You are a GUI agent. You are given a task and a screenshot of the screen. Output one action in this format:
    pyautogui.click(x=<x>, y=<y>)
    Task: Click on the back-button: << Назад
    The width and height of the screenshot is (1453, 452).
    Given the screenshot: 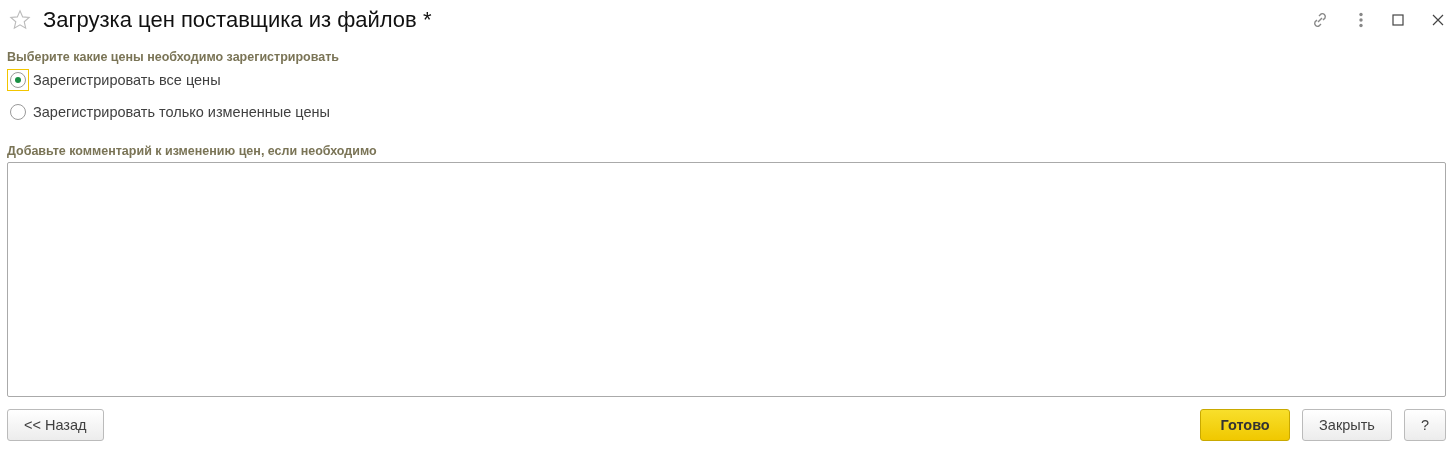 What is the action you would take?
    pyautogui.click(x=55, y=425)
    